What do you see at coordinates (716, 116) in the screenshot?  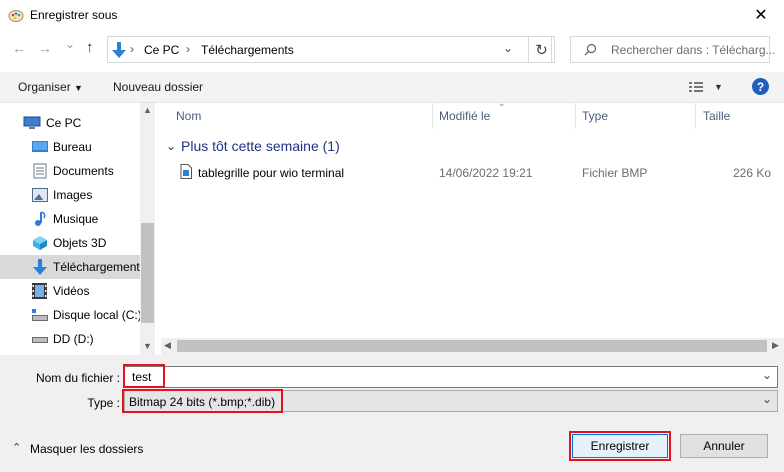 I see `column-header-size: Taille` at bounding box center [716, 116].